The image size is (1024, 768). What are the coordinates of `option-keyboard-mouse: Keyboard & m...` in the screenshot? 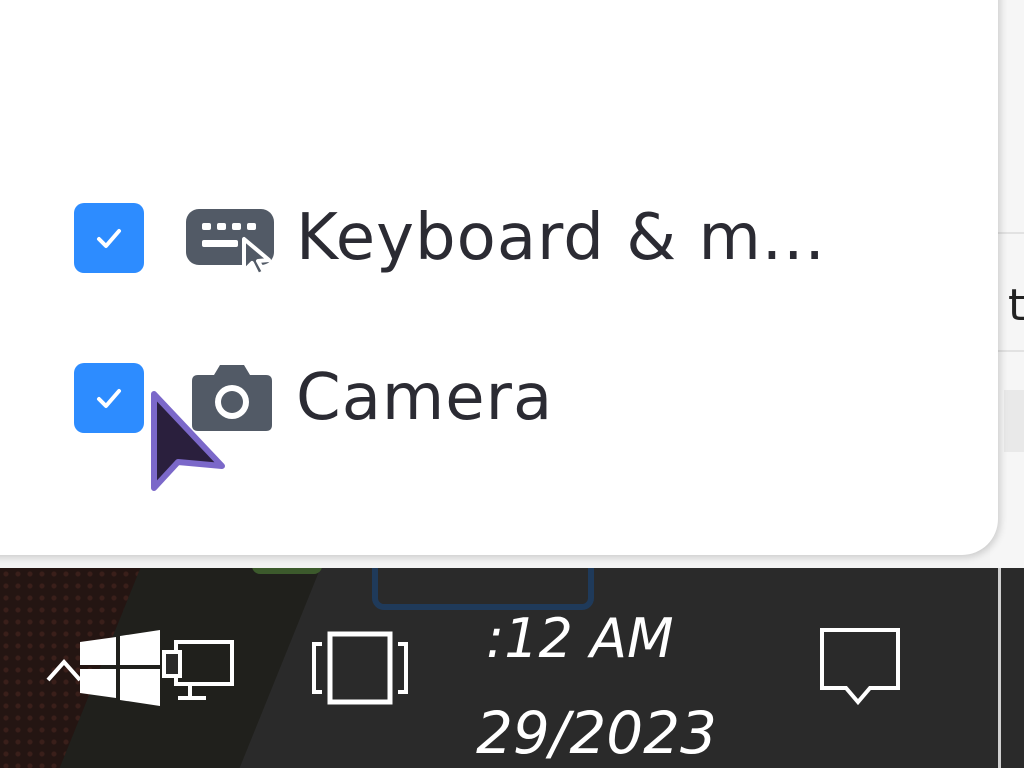 It's located at (450, 238).